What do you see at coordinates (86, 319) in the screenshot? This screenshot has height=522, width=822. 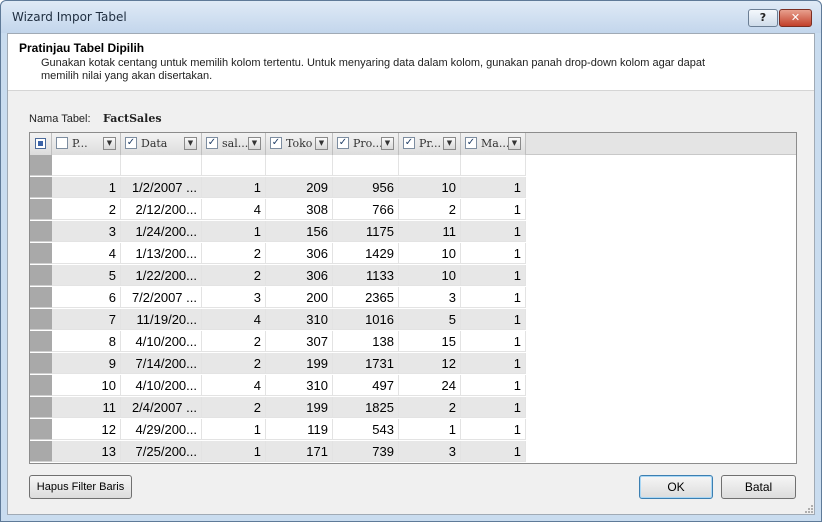 I see `table-cell: 7` at bounding box center [86, 319].